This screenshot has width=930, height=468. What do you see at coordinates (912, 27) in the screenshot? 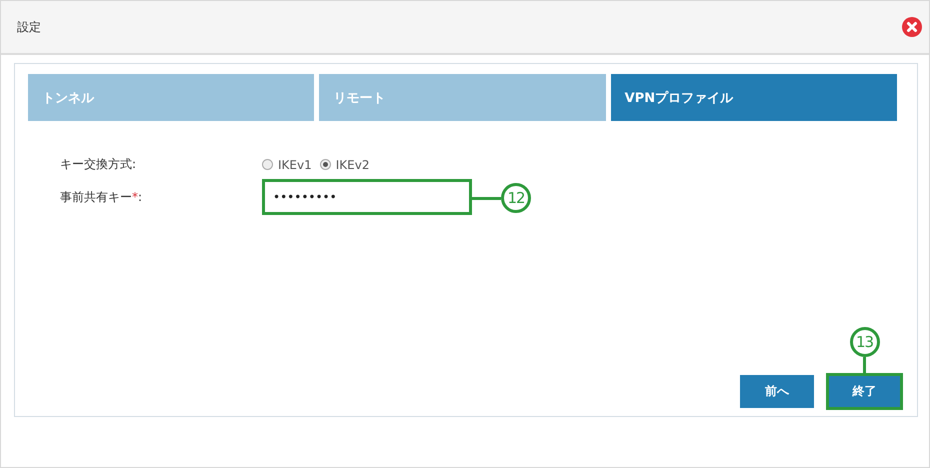
I see `close-icon` at bounding box center [912, 27].